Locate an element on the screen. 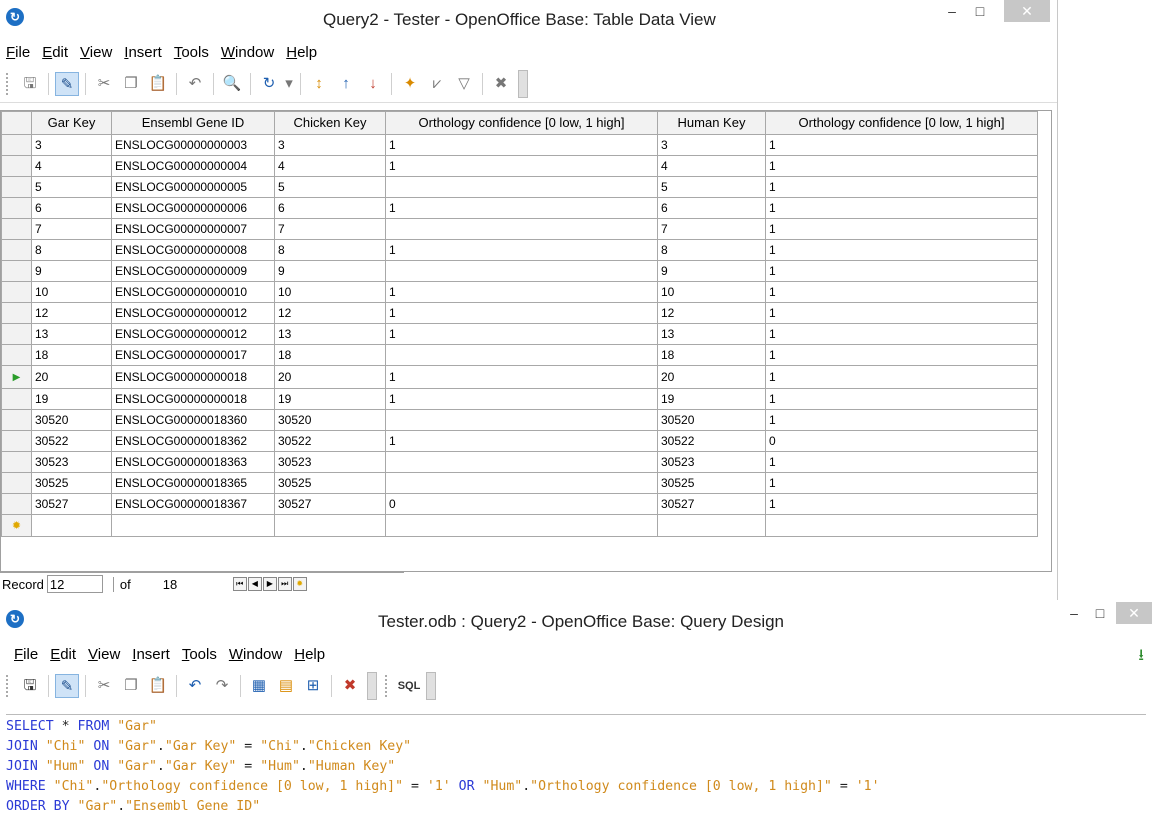 This screenshot has height=823, width=1152. undo-icon: ↶ is located at coordinates (195, 686).